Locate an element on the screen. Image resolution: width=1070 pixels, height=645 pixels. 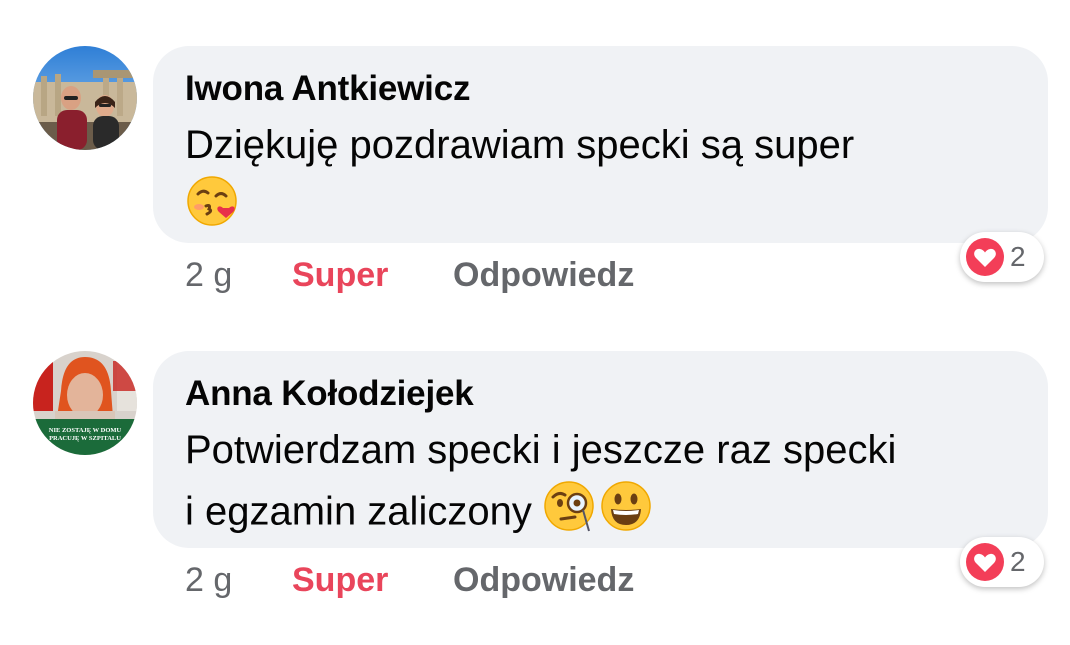
face-with-monocle-emoji-icon is located at coordinates (571, 514).